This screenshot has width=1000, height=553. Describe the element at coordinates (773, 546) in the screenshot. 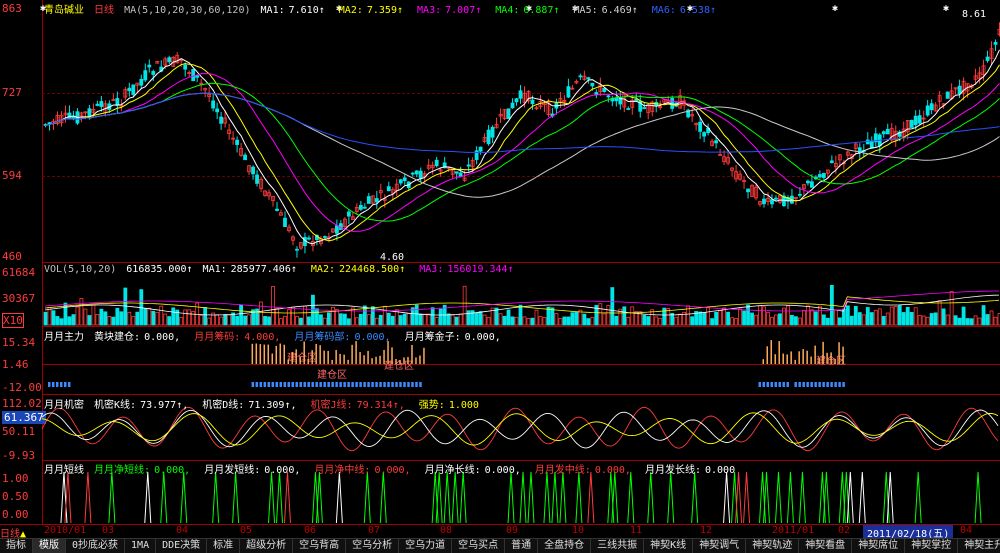

I see `tab-item: 神契轨迹` at that location.